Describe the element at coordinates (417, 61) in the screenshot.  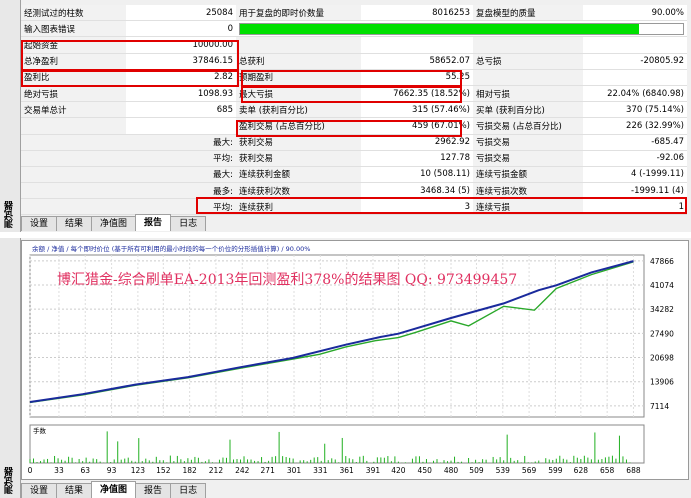
I see `report-value: 58652.07` at that location.